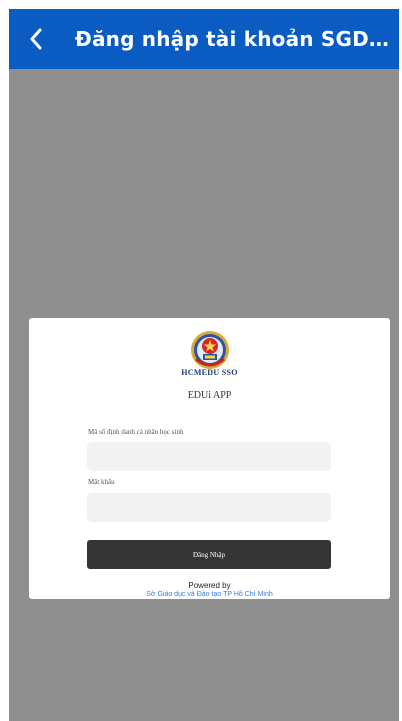 The height and width of the screenshot is (721, 402). Describe the element at coordinates (209, 507) in the screenshot. I see `password-input` at that location.